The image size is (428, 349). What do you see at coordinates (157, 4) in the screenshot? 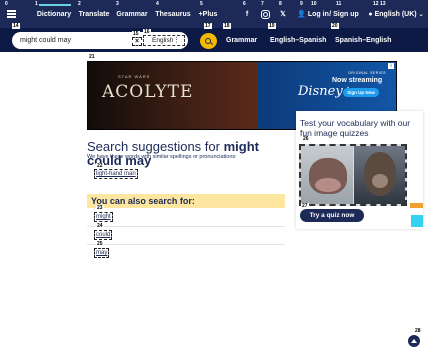
I see `label-4: 4` at bounding box center [157, 4].